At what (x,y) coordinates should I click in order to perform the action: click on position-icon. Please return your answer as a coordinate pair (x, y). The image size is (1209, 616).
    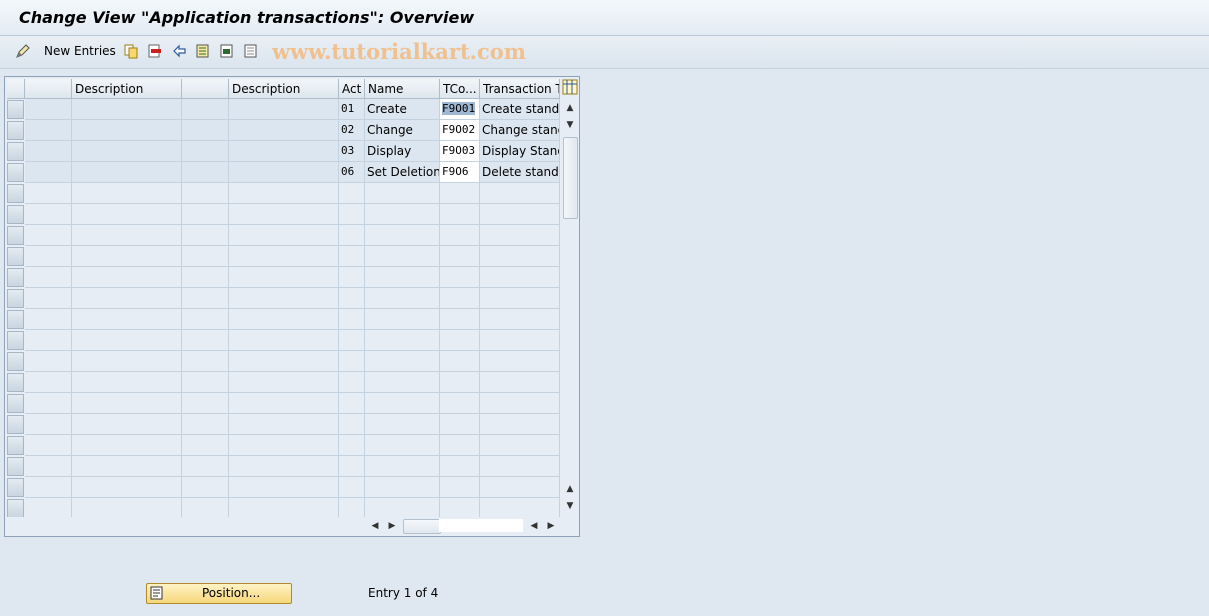
    Looking at the image, I should click on (157, 593).